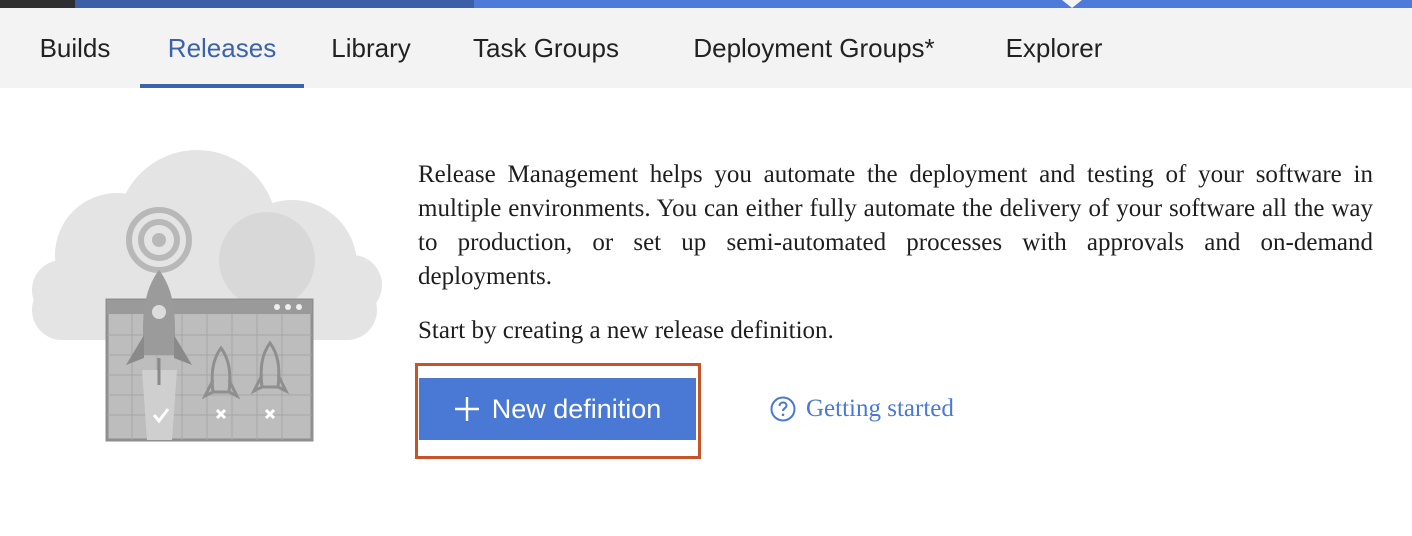 This screenshot has width=1412, height=536. What do you see at coordinates (274, 4) in the screenshot?
I see `top-bar-segment-mid` at bounding box center [274, 4].